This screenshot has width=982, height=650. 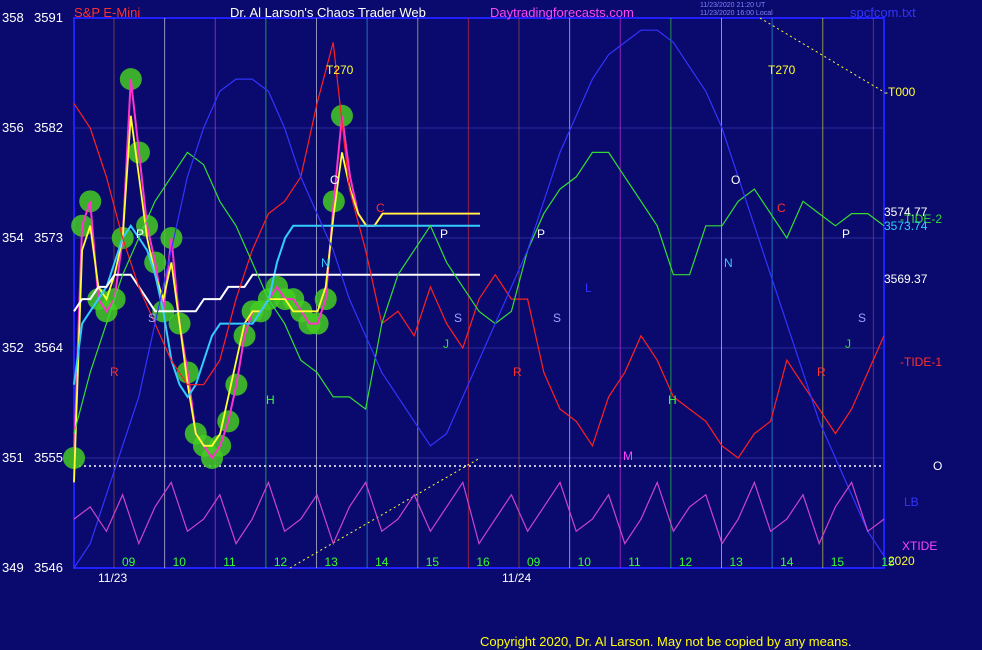 What do you see at coordinates (48, 17) in the screenshot?
I see `y-axis-label-right: 3591` at bounding box center [48, 17].